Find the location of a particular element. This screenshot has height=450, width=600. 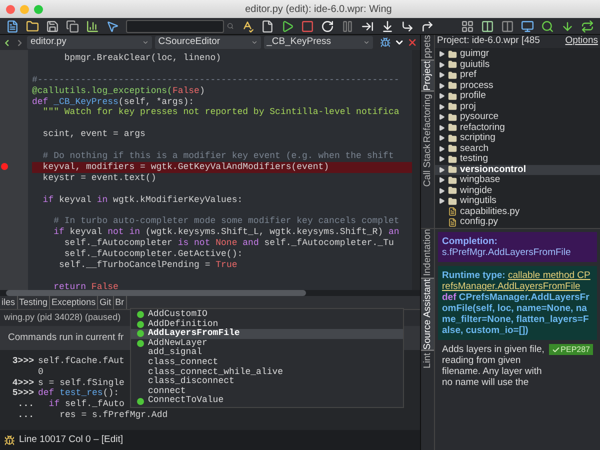

completion-value: s.fPrefMgr.AddLayersFromFile is located at coordinates (507, 252).